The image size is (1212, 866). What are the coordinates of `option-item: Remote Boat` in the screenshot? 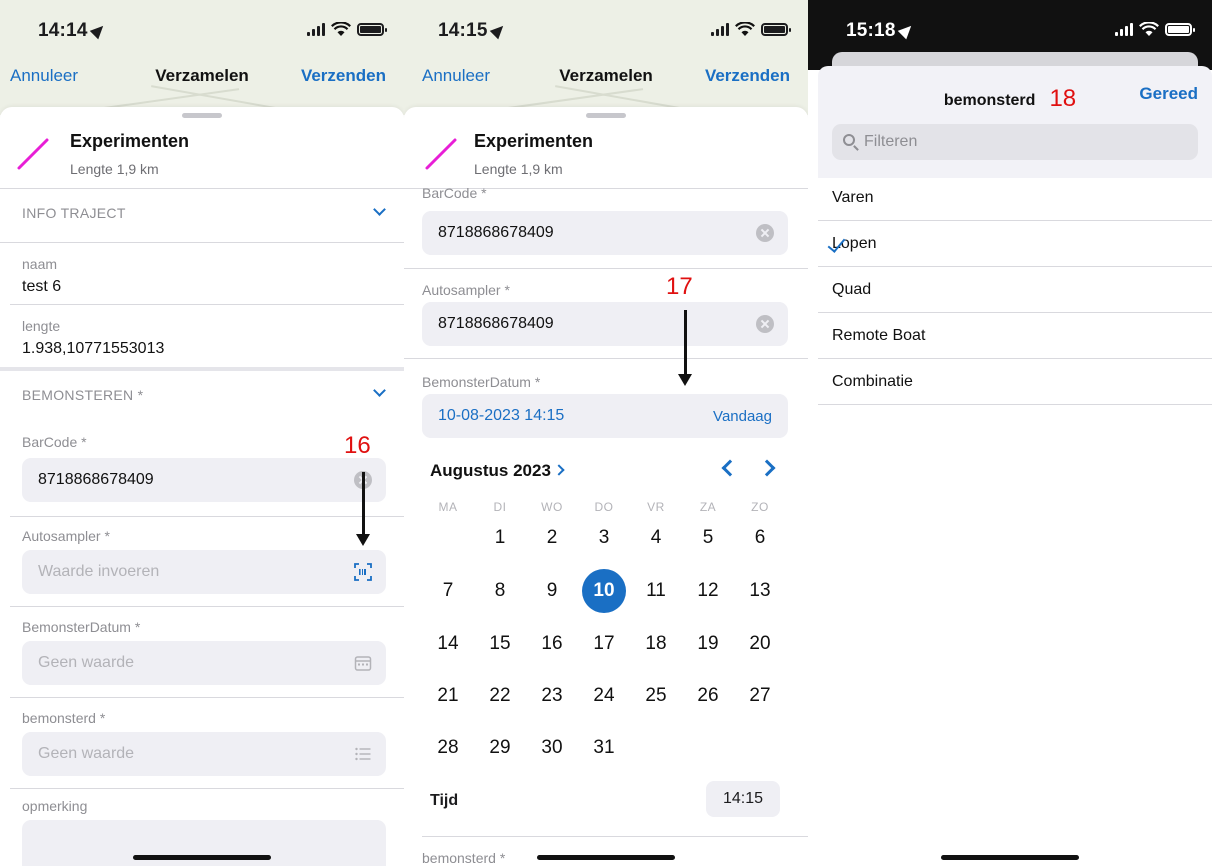 It's located at (1015, 336).